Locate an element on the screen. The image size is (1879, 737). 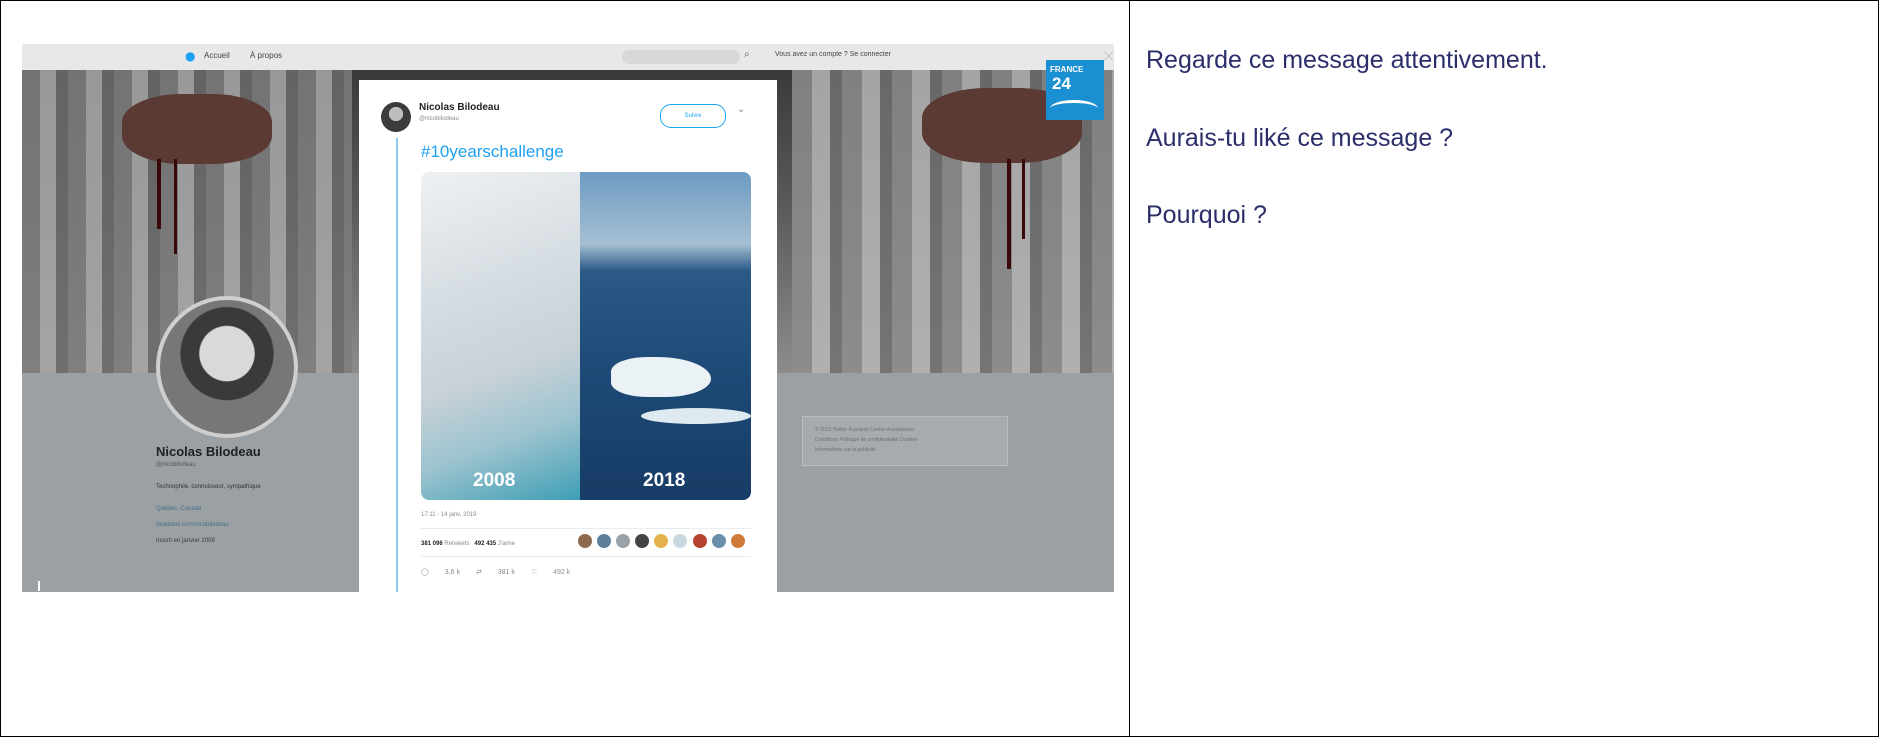
question-1: Regarde ce message attentivement. is located at coordinates (1347, 60).